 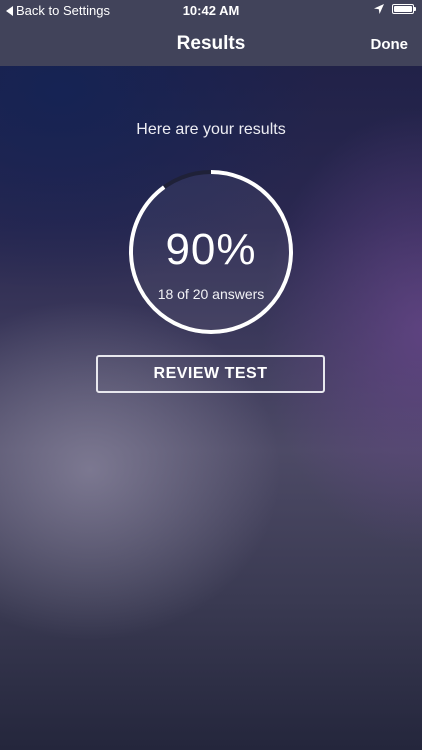 What do you see at coordinates (211, 129) in the screenshot?
I see `results-intro-text: Here are your results` at bounding box center [211, 129].